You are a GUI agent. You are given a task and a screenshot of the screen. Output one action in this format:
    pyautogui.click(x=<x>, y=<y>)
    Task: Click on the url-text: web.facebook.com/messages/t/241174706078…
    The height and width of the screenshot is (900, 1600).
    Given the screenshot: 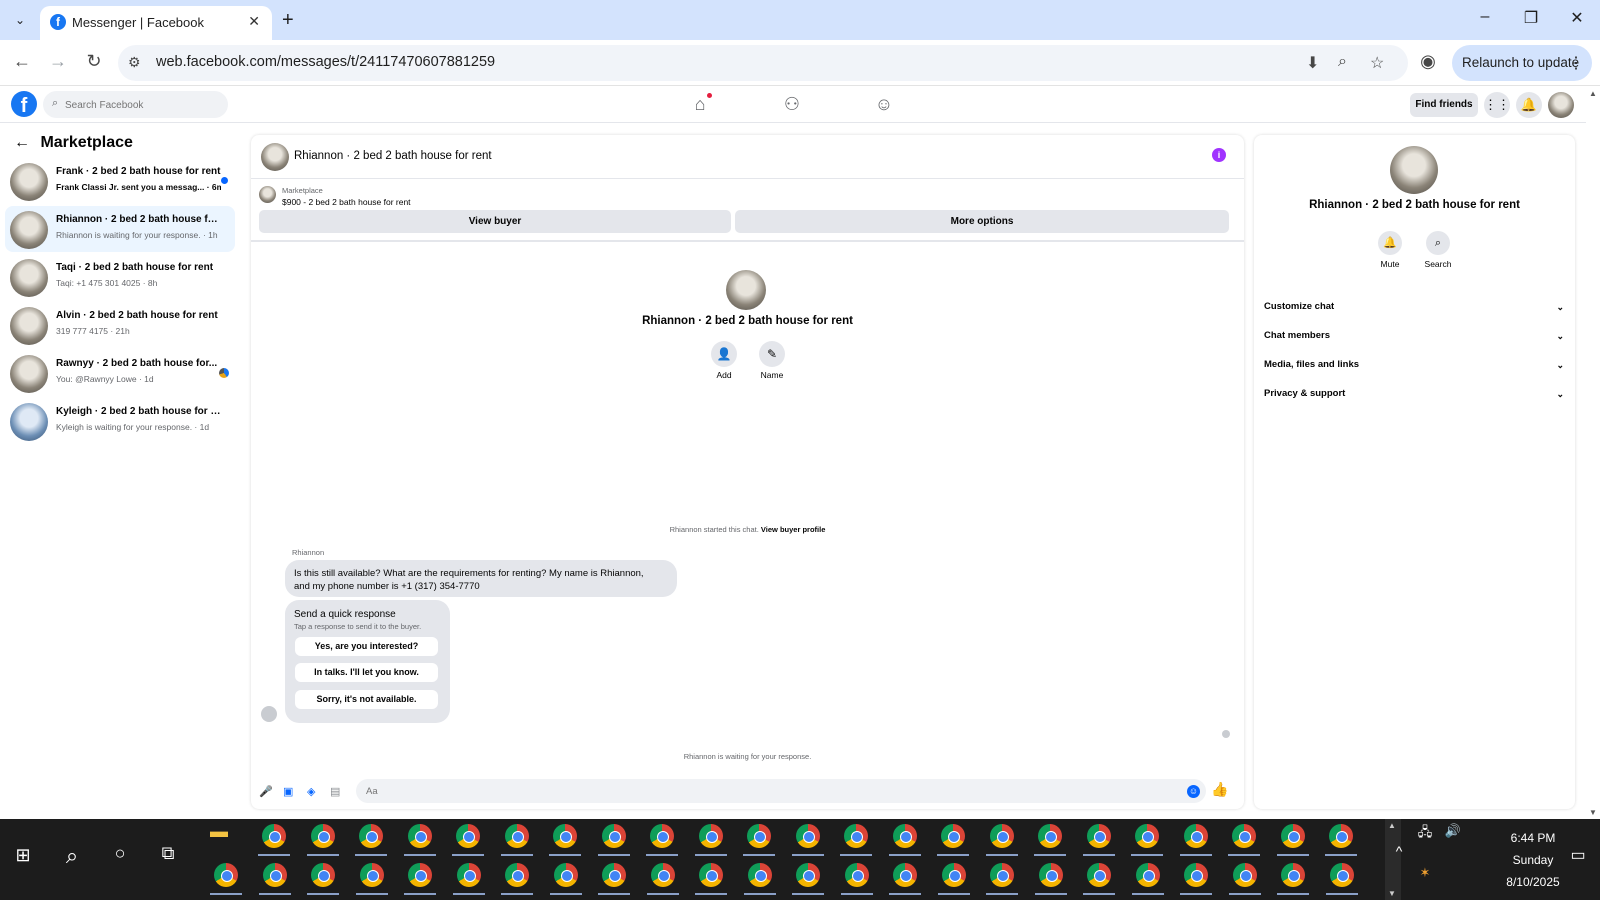 What is the action you would take?
    pyautogui.click(x=325, y=62)
    